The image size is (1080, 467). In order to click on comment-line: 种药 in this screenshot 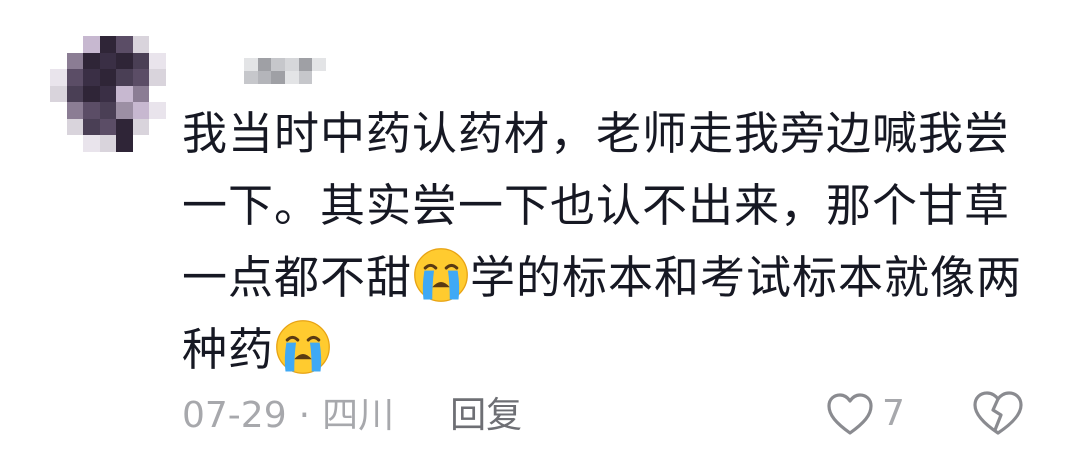, I will do `click(228, 349)`.